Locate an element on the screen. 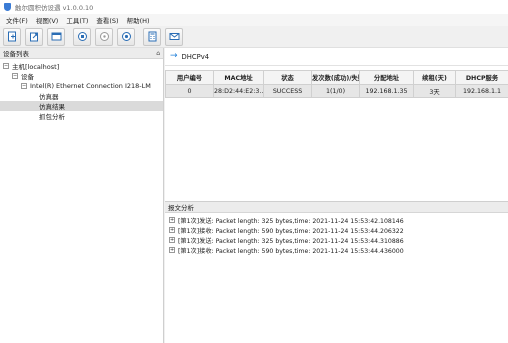 The image size is (508, 343). new-doc-icon is located at coordinates (11, 36).